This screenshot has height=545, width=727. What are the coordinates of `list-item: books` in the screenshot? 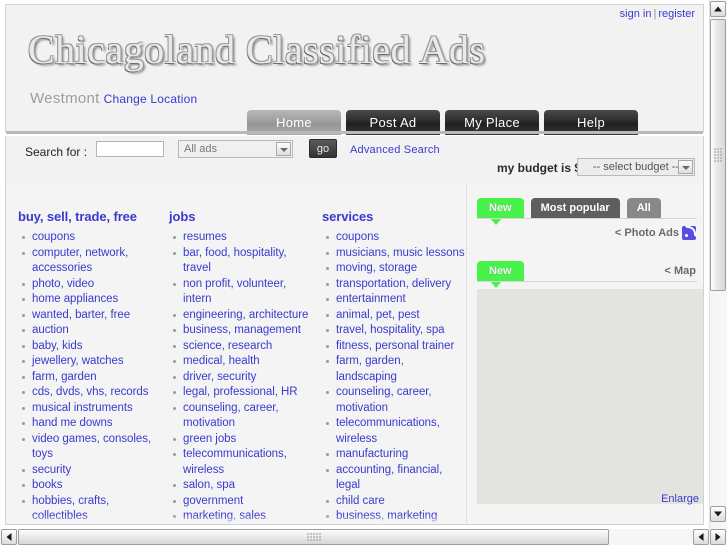 It's located at (90, 486).